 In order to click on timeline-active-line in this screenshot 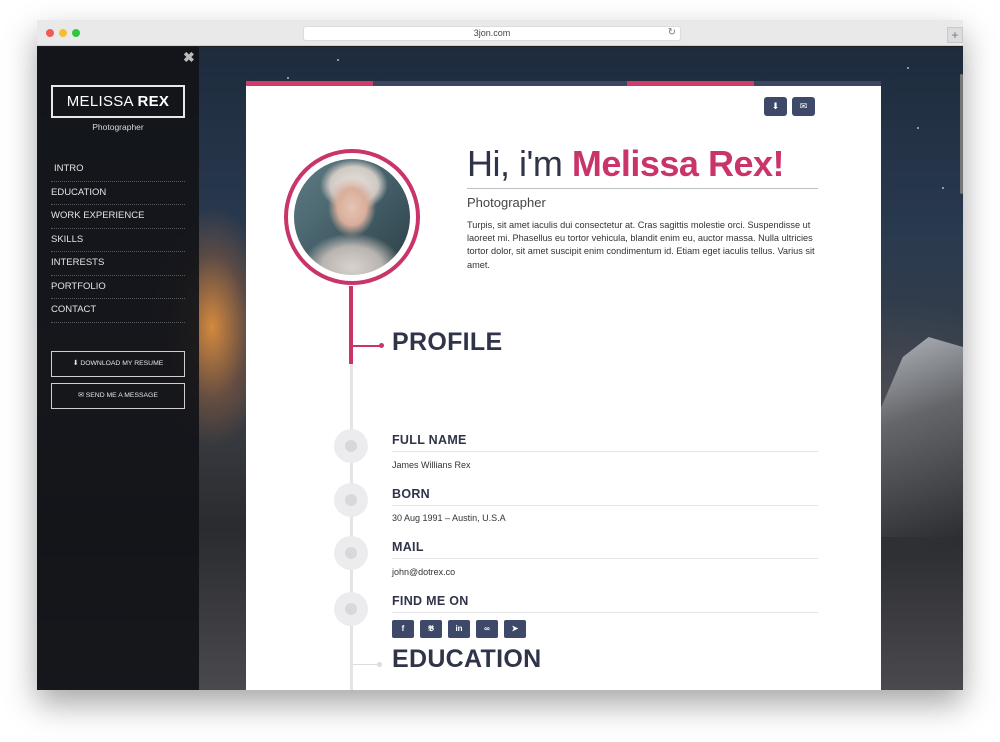, I will do `click(351, 325)`.